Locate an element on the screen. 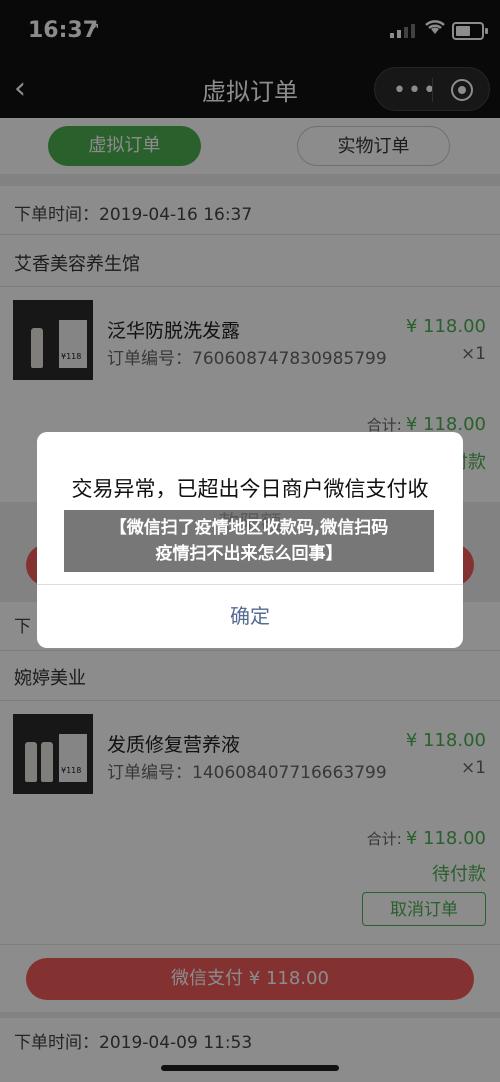 This screenshot has width=500, height=1082. banner-line: 【微信扫了疫情地区收款码,微信扫码 is located at coordinates (249, 528).